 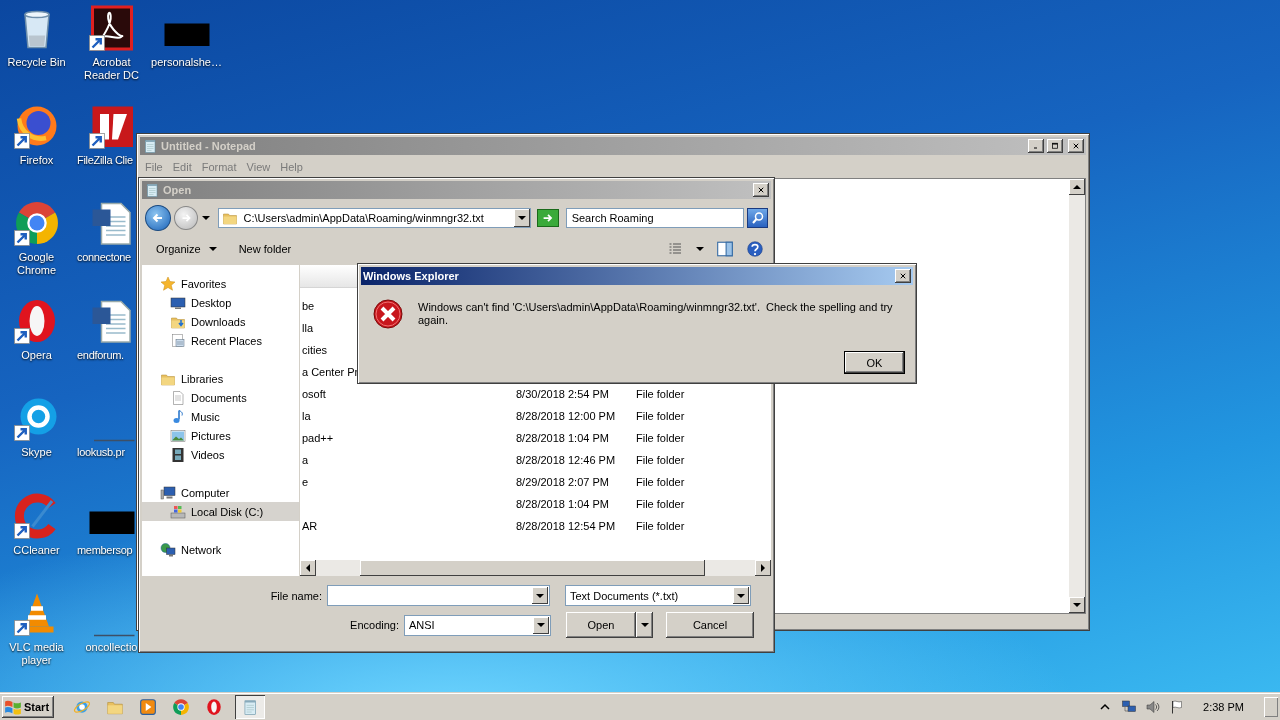 What do you see at coordinates (566, 526) in the screenshot?
I see `table-cell: 8/28/2018 12:54 PM` at bounding box center [566, 526].